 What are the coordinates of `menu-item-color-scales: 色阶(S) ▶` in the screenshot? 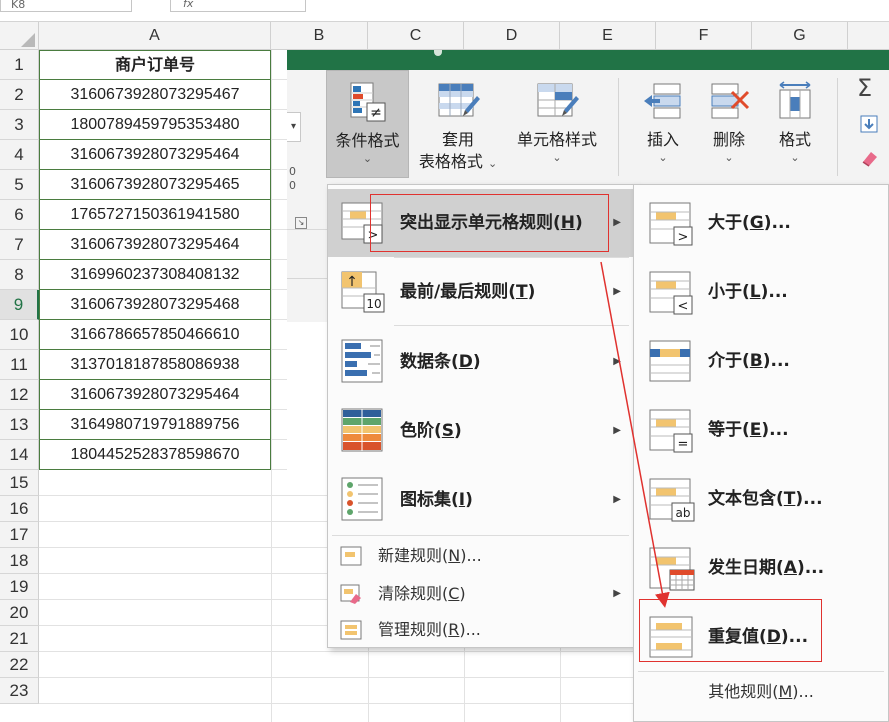 It's located at (481, 431).